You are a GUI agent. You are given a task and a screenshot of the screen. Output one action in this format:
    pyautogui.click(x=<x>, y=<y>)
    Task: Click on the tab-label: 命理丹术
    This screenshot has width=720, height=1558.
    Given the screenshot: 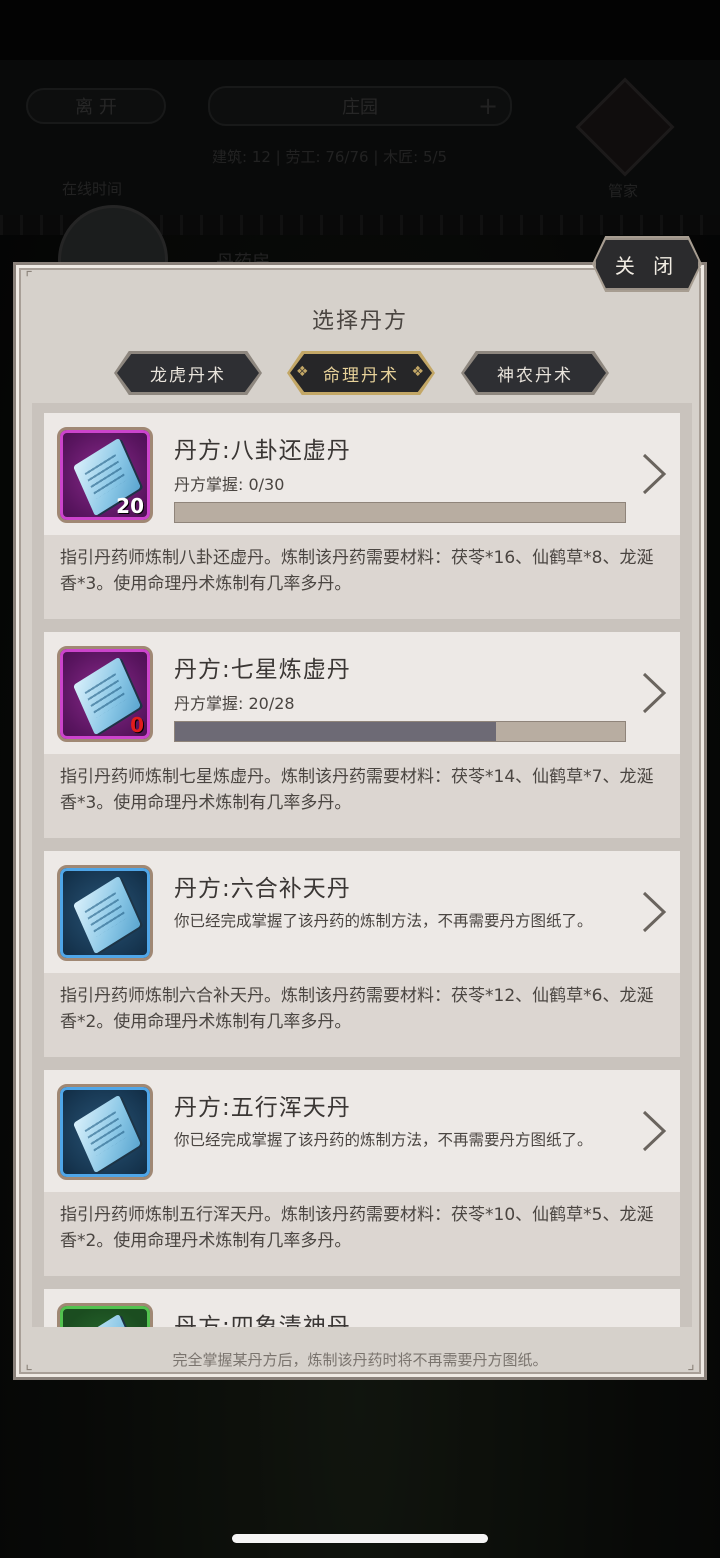 What is the action you would take?
    pyautogui.click(x=361, y=373)
    